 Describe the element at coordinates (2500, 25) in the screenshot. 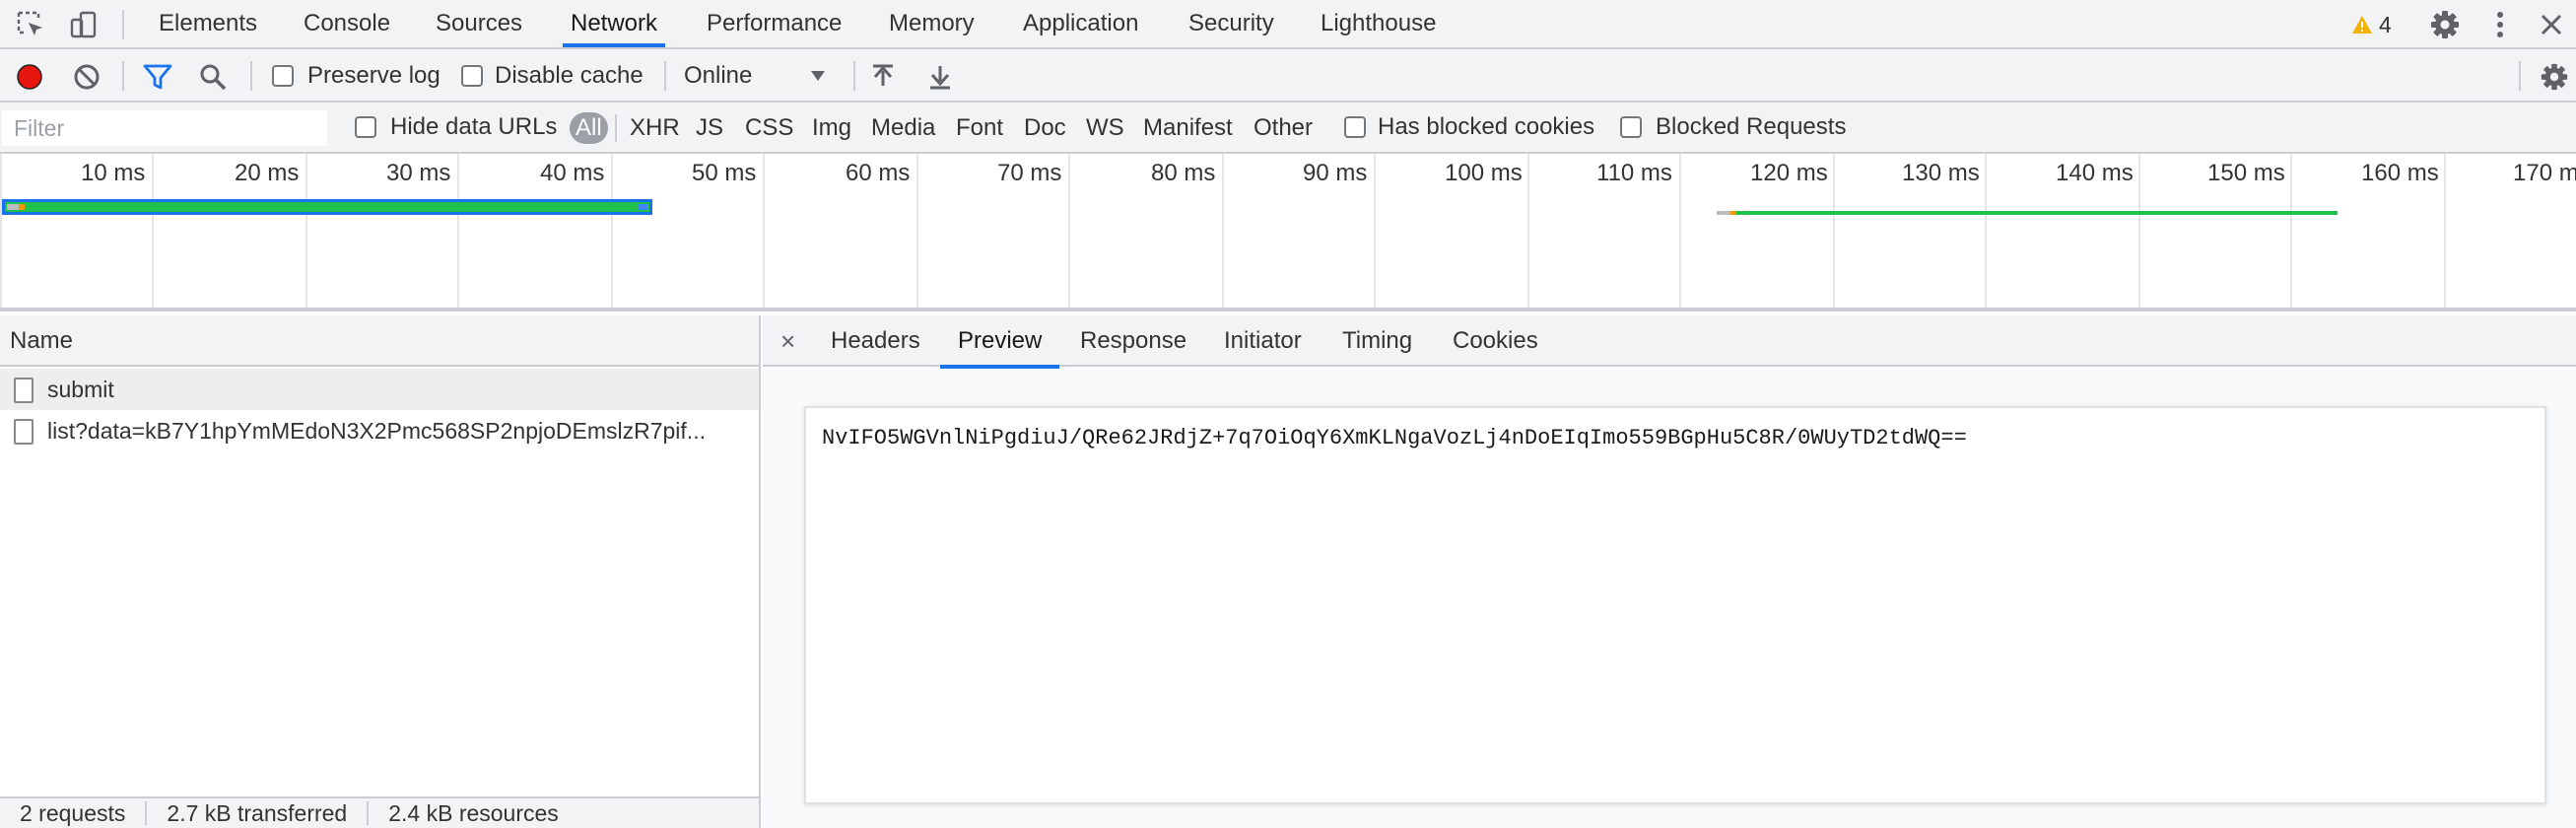

I see `more-options-icon` at that location.